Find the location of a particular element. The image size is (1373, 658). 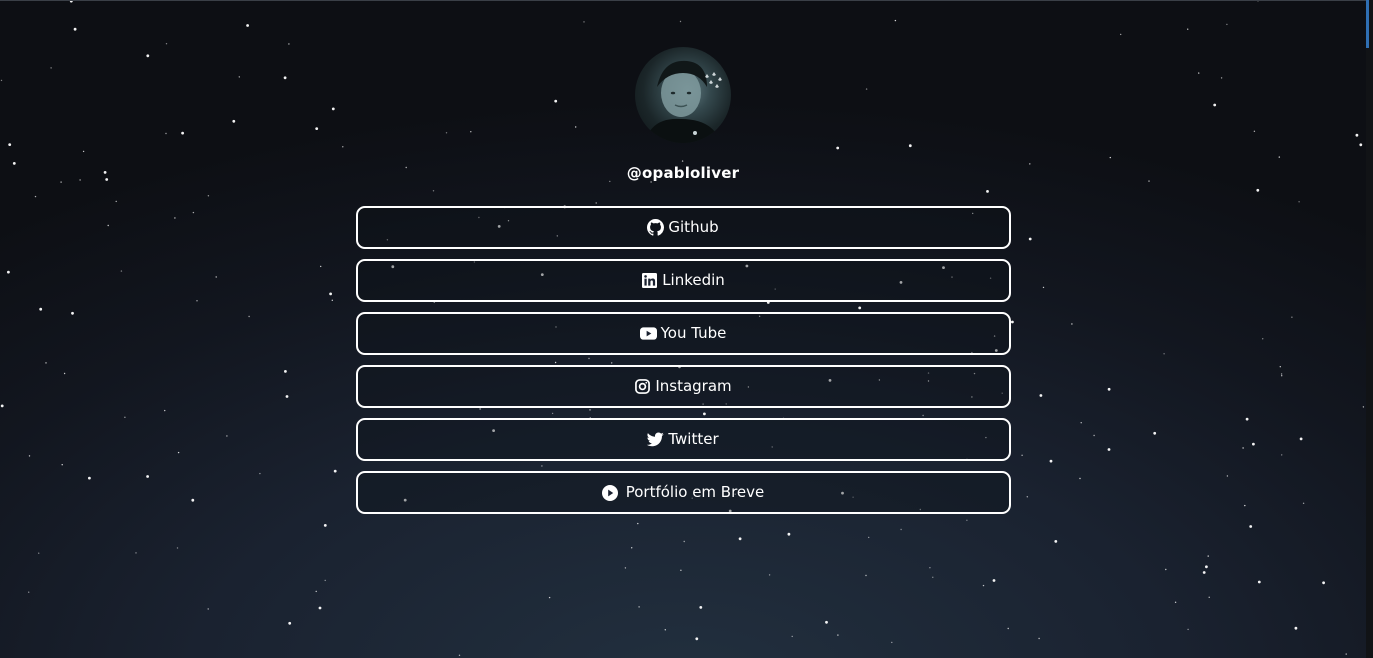

youtube-link-label: You Tube is located at coordinates (693, 333).